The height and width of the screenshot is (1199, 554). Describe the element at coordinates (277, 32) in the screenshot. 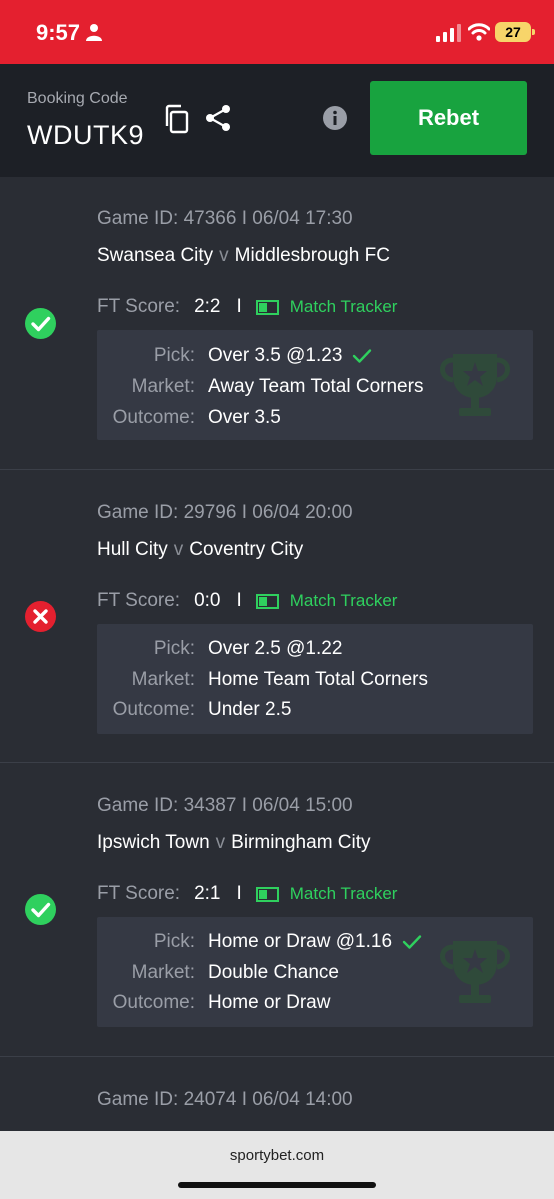

I see `status-bar: 9:57 27` at that location.